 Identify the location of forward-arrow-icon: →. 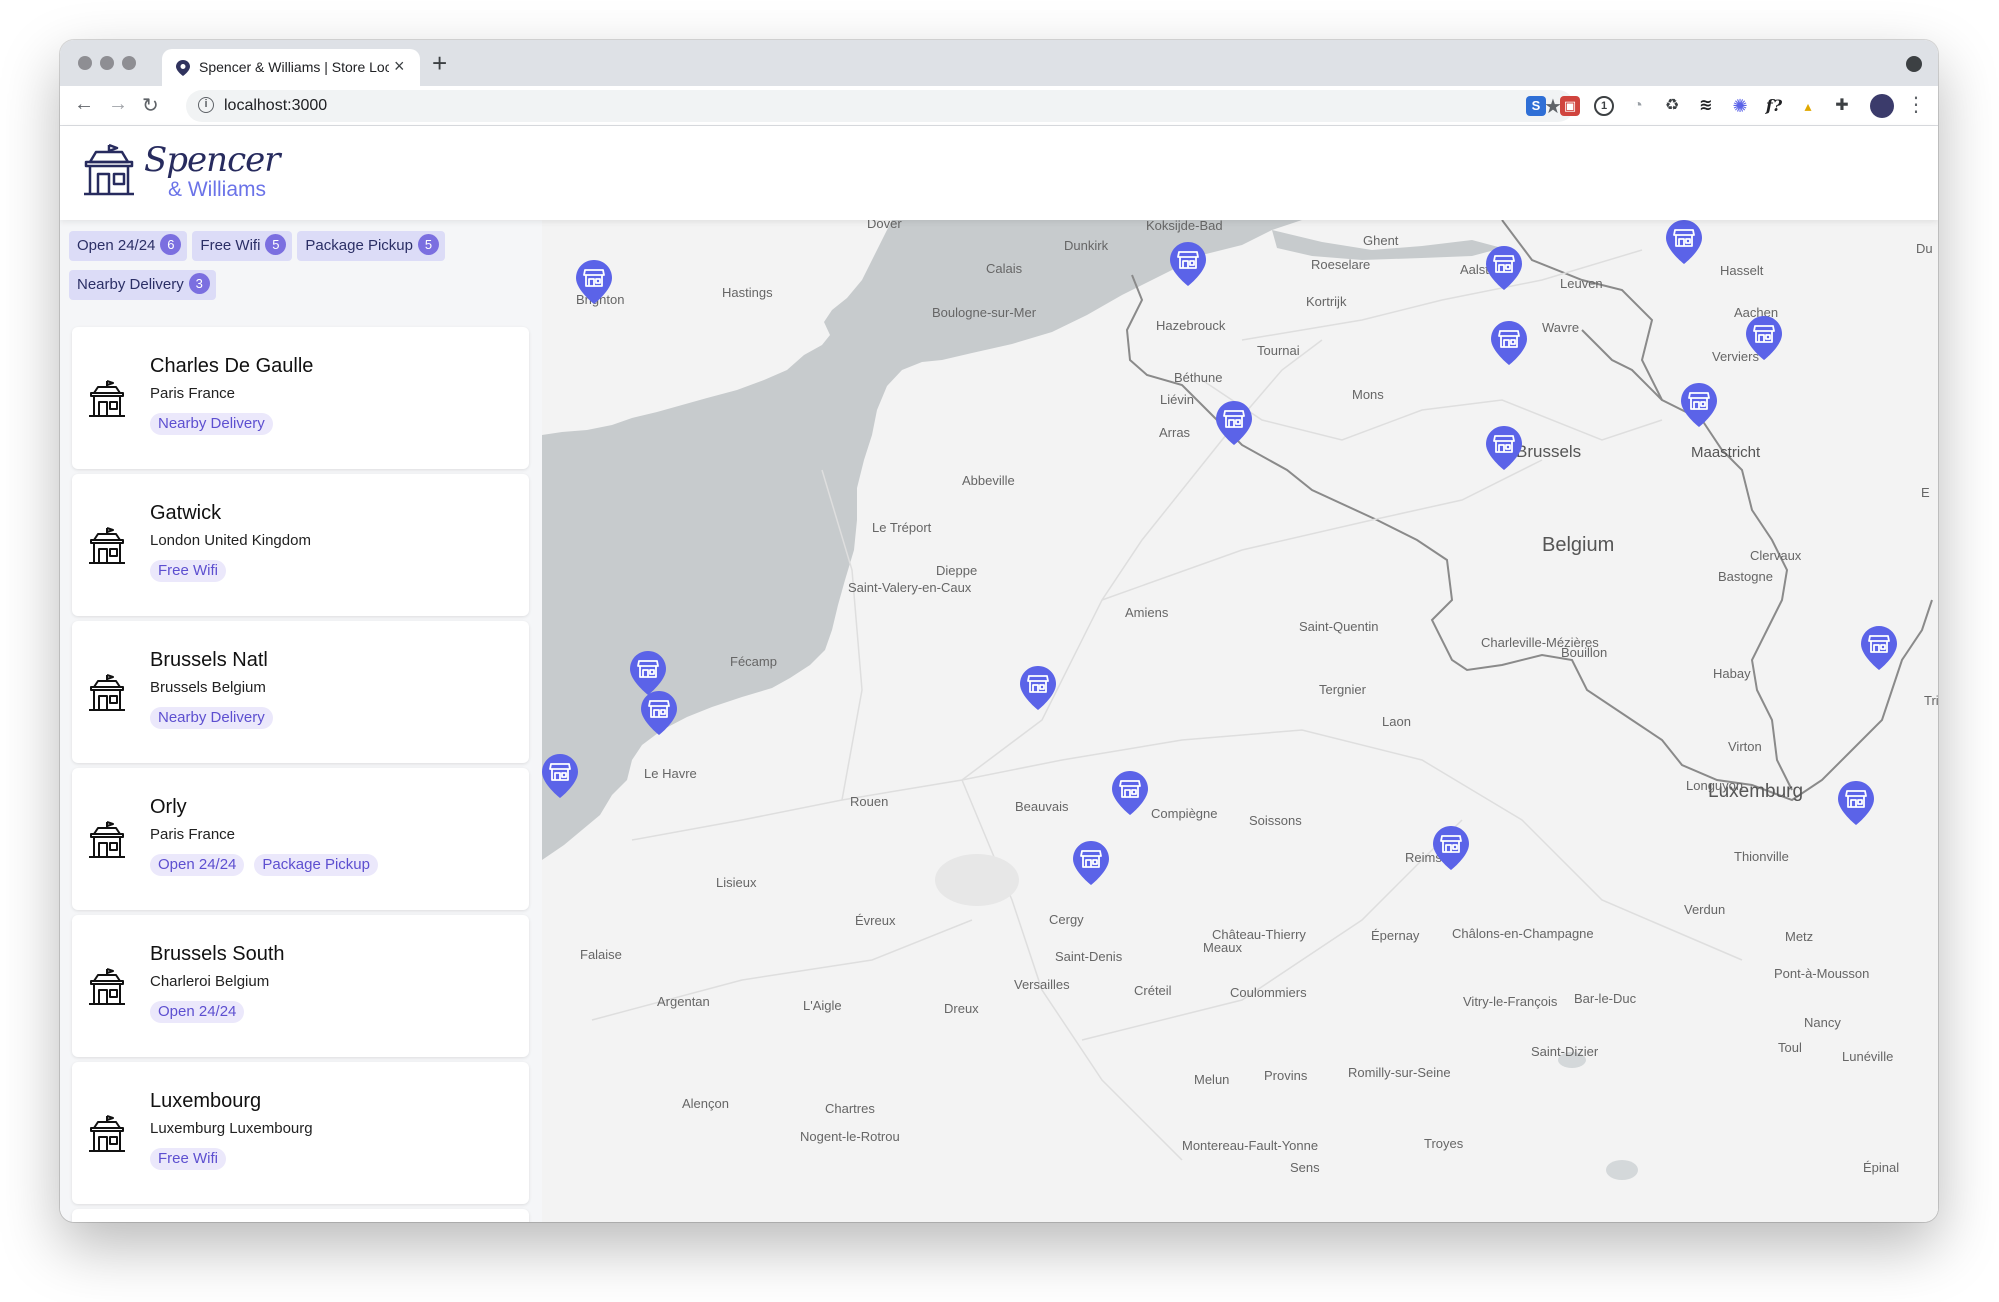
(118, 104).